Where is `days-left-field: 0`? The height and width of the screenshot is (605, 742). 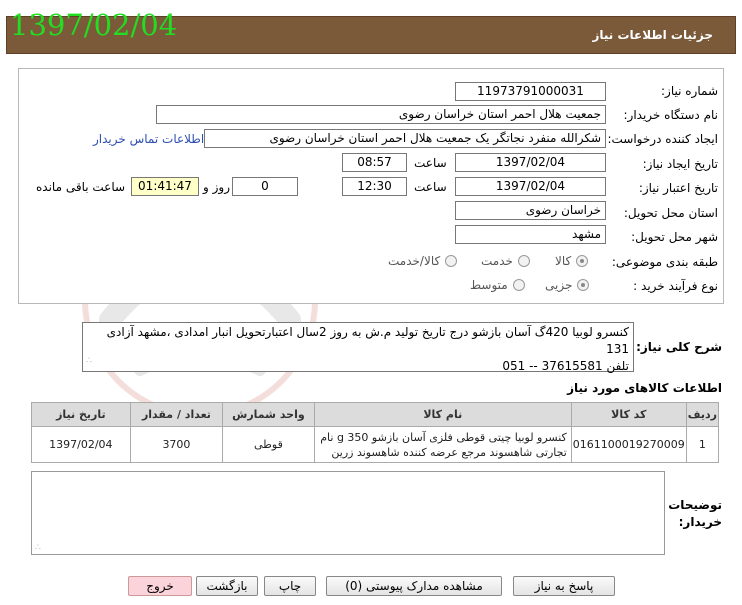 days-left-field: 0 is located at coordinates (265, 186).